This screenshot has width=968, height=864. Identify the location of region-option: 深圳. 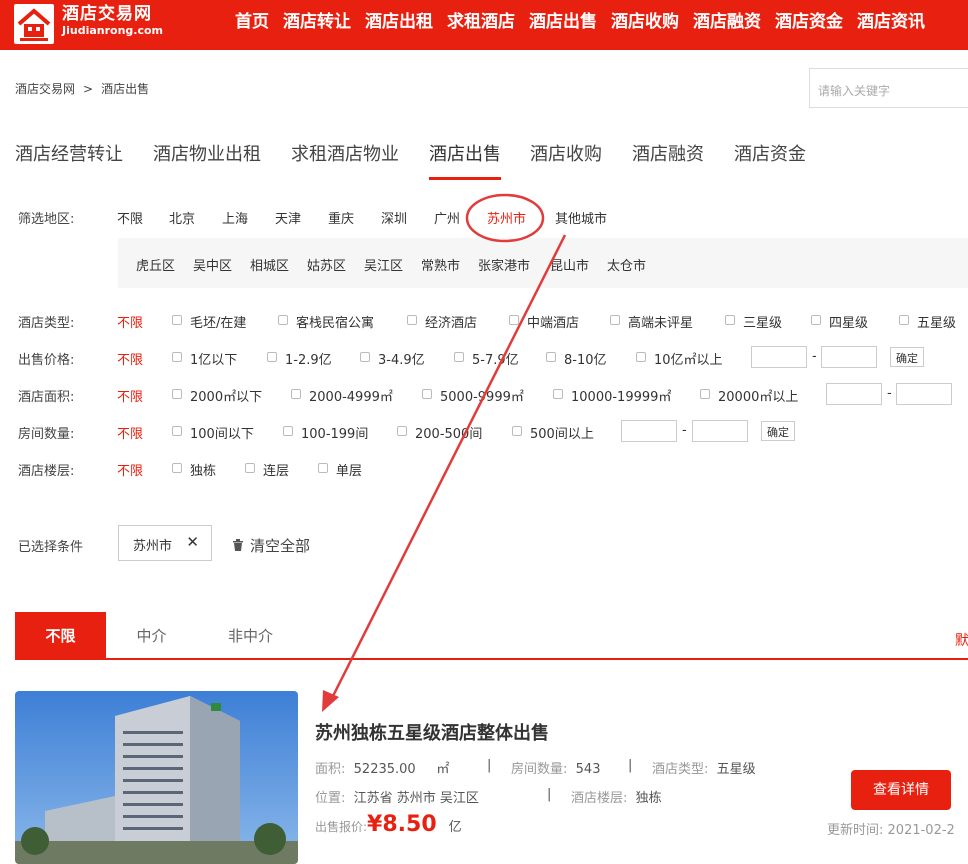
(394, 217).